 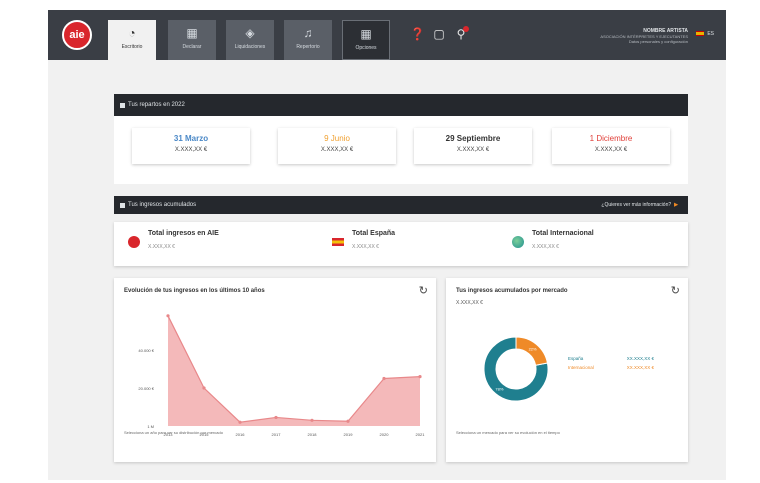 What do you see at coordinates (473, 138) in the screenshot?
I see `payment-date: 29 Septiembre` at bounding box center [473, 138].